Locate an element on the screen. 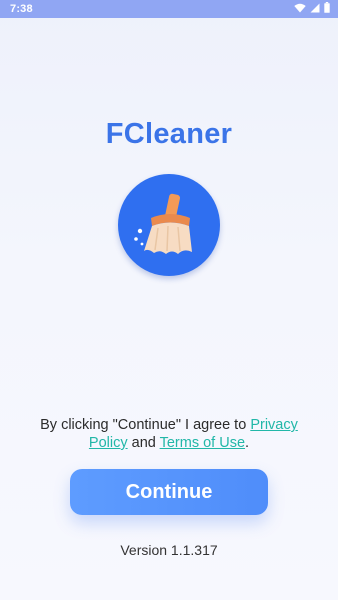 The width and height of the screenshot is (338, 600). terms-of-use-link: Terms of Use is located at coordinates (202, 443).